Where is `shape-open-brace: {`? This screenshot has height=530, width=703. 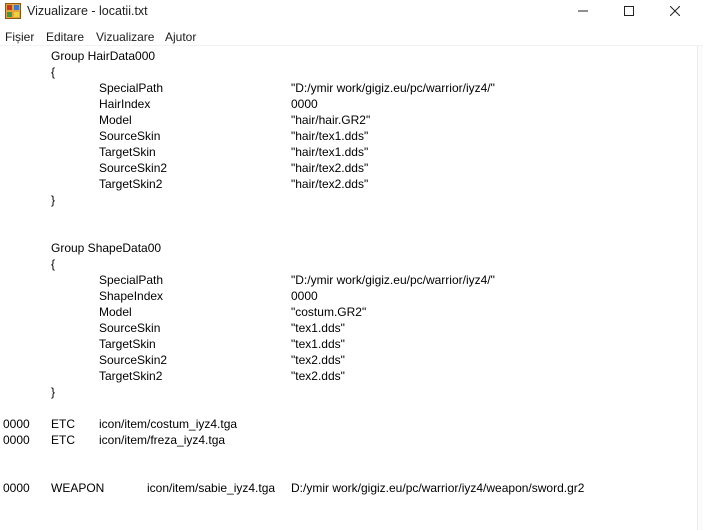 shape-open-brace: { is located at coordinates (53, 264).